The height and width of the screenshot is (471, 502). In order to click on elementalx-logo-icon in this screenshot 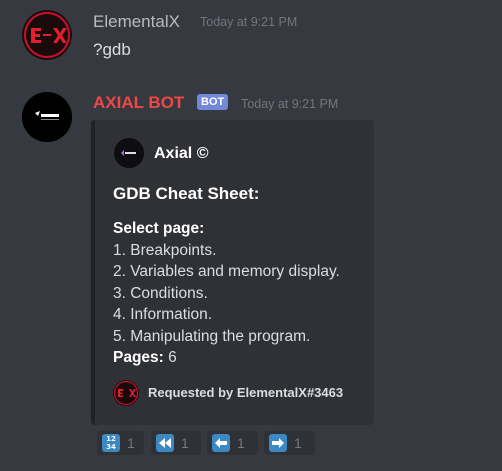, I will do `click(47, 35)`.